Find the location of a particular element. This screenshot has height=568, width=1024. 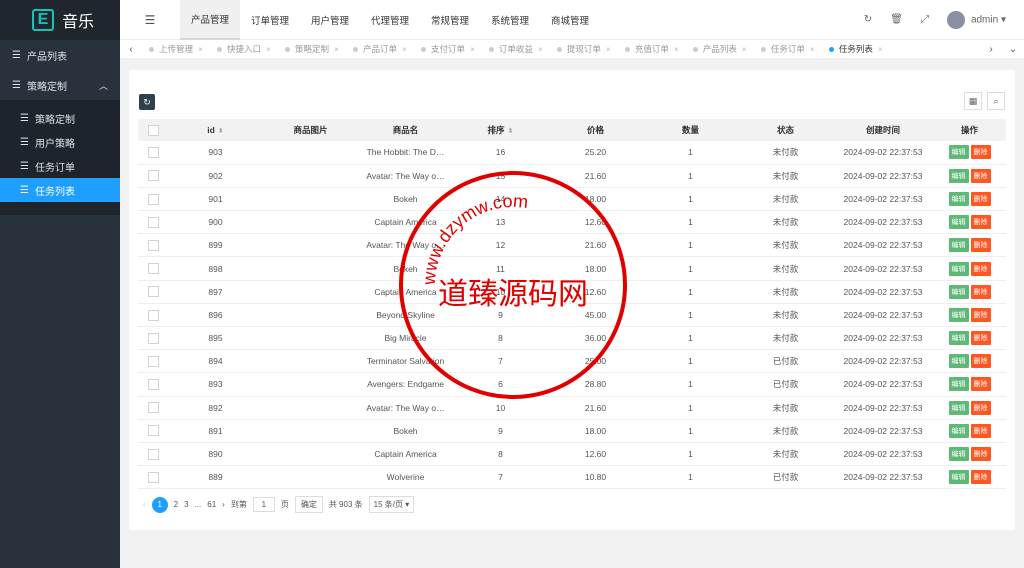

col-sort: 排序 ⬍ is located at coordinates (500, 130).